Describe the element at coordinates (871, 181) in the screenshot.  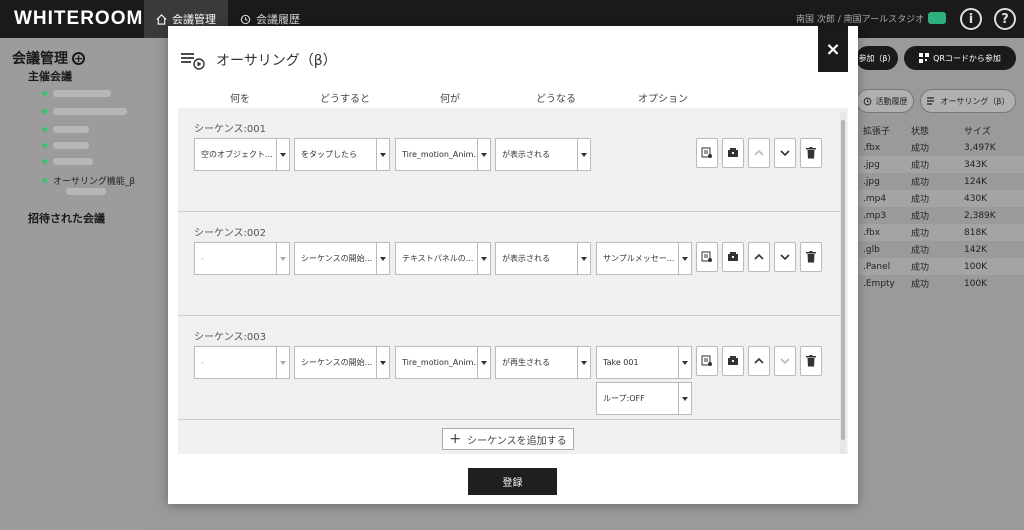
I see `cell-ext: .jpg` at that location.